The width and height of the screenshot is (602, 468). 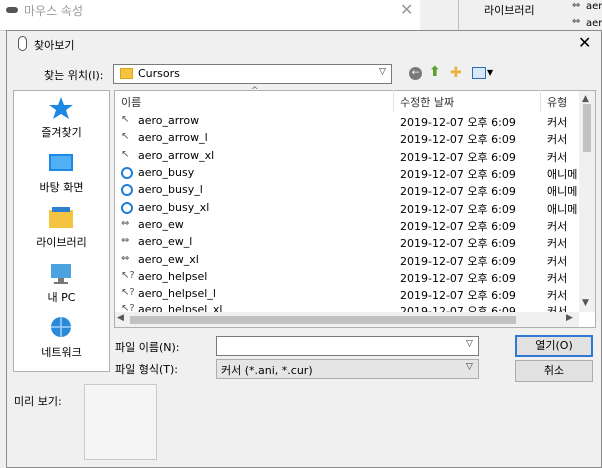 What do you see at coordinates (180, 307) in the screenshot?
I see `file-name: aero_helpsel_xl` at bounding box center [180, 307].